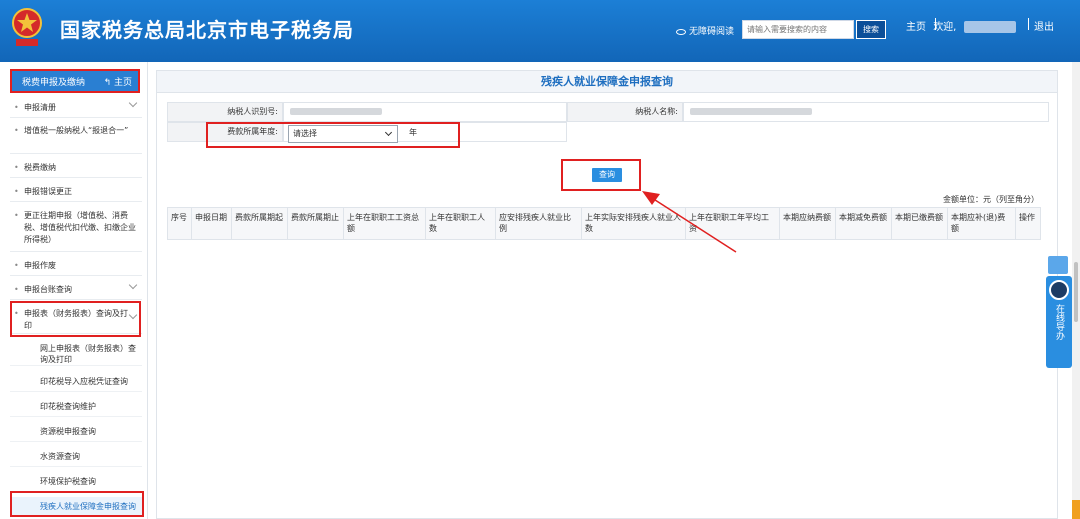 This screenshot has height=519, width=1080. Describe the element at coordinates (733, 223) in the screenshot. I see `col-header: 上年在职职工年平均工资` at that location.